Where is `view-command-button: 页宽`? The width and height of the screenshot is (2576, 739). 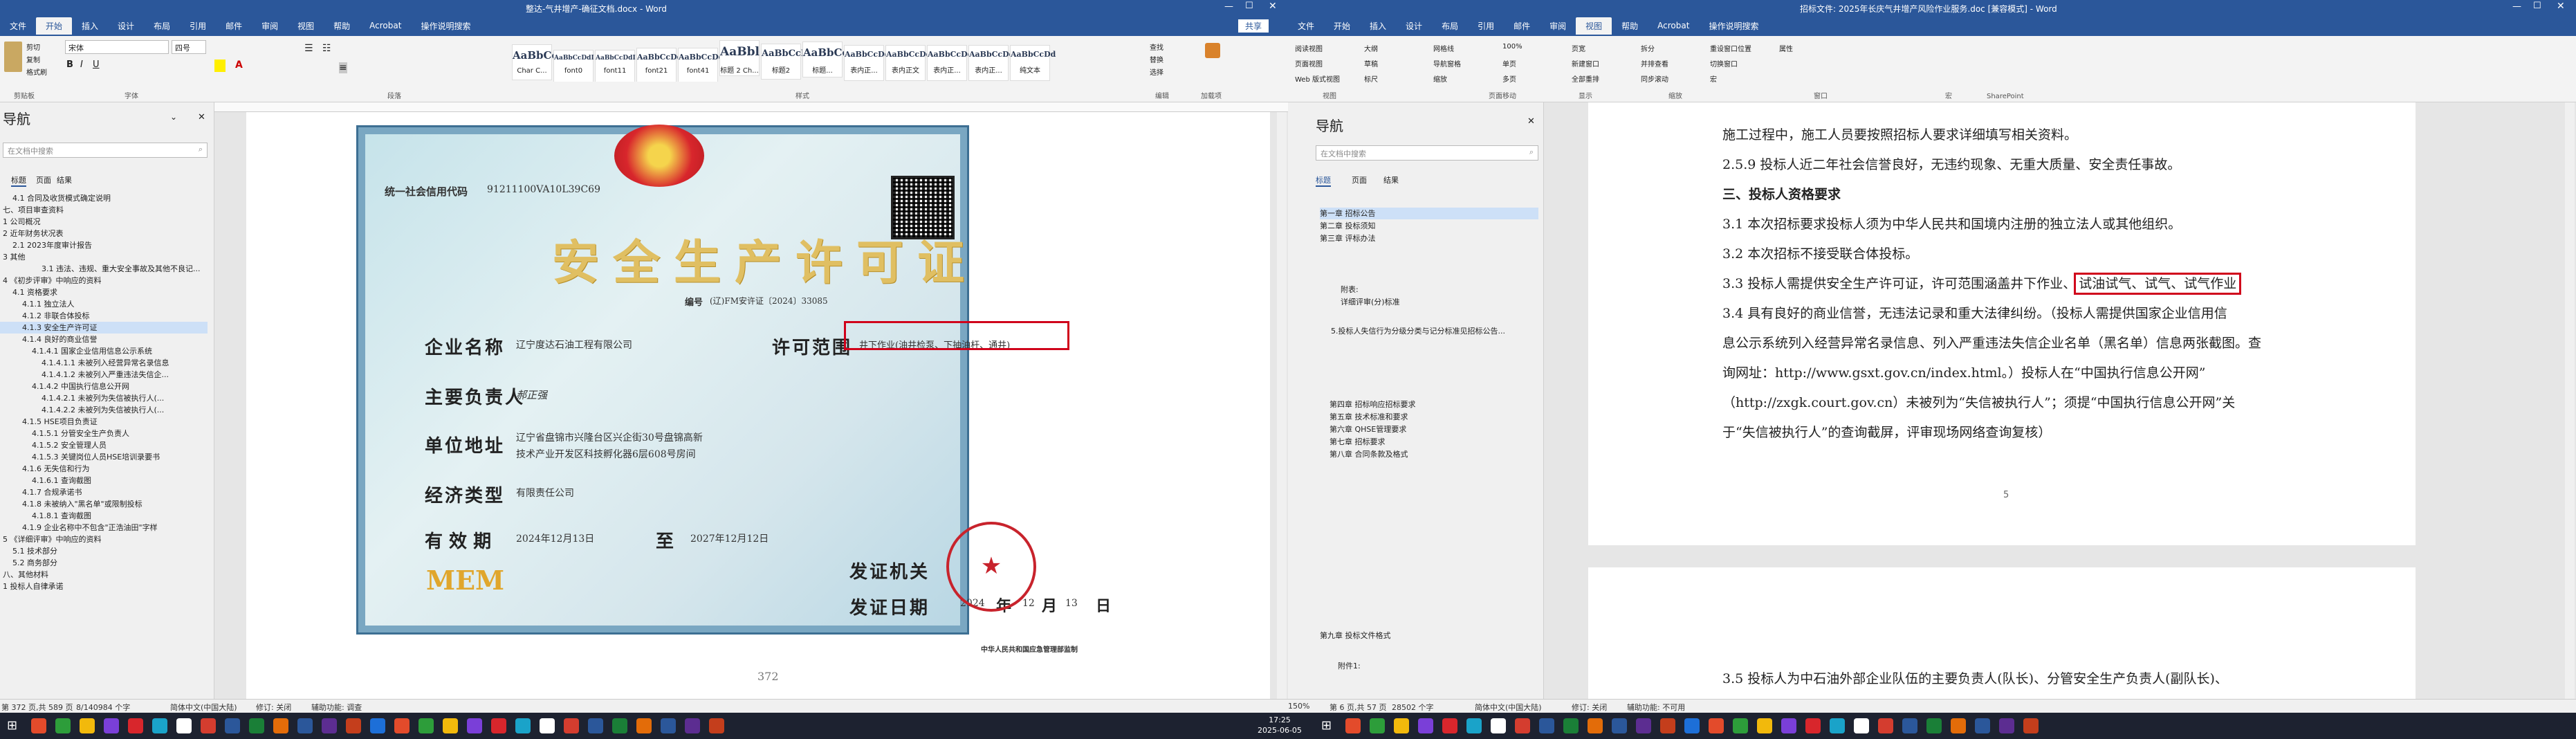 view-command-button: 页宽 is located at coordinates (1578, 48).